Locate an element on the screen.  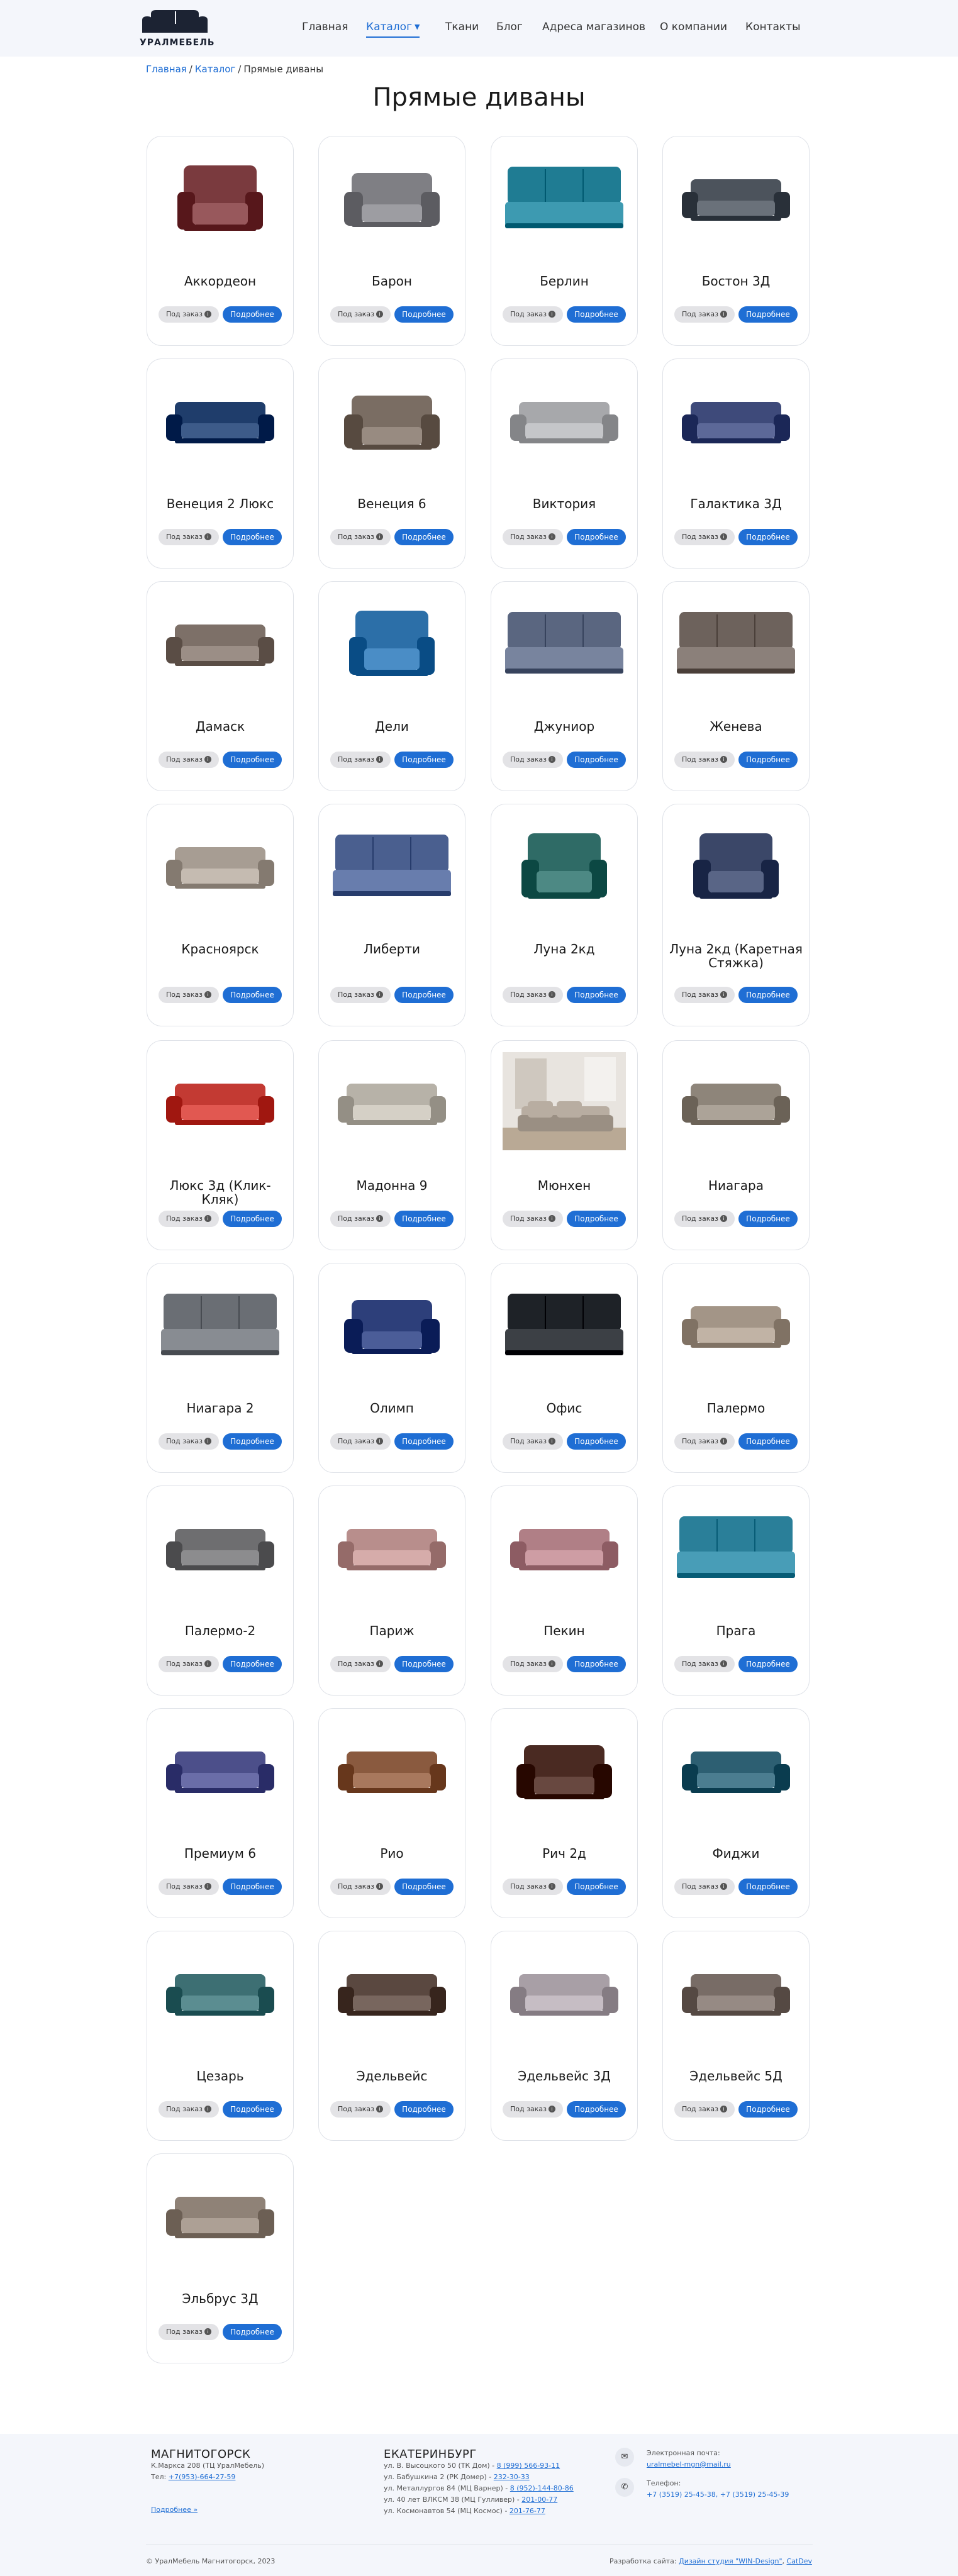
product-card: Венеция 2 Люкс Под заказ i Подробнее is located at coordinates (220, 463).